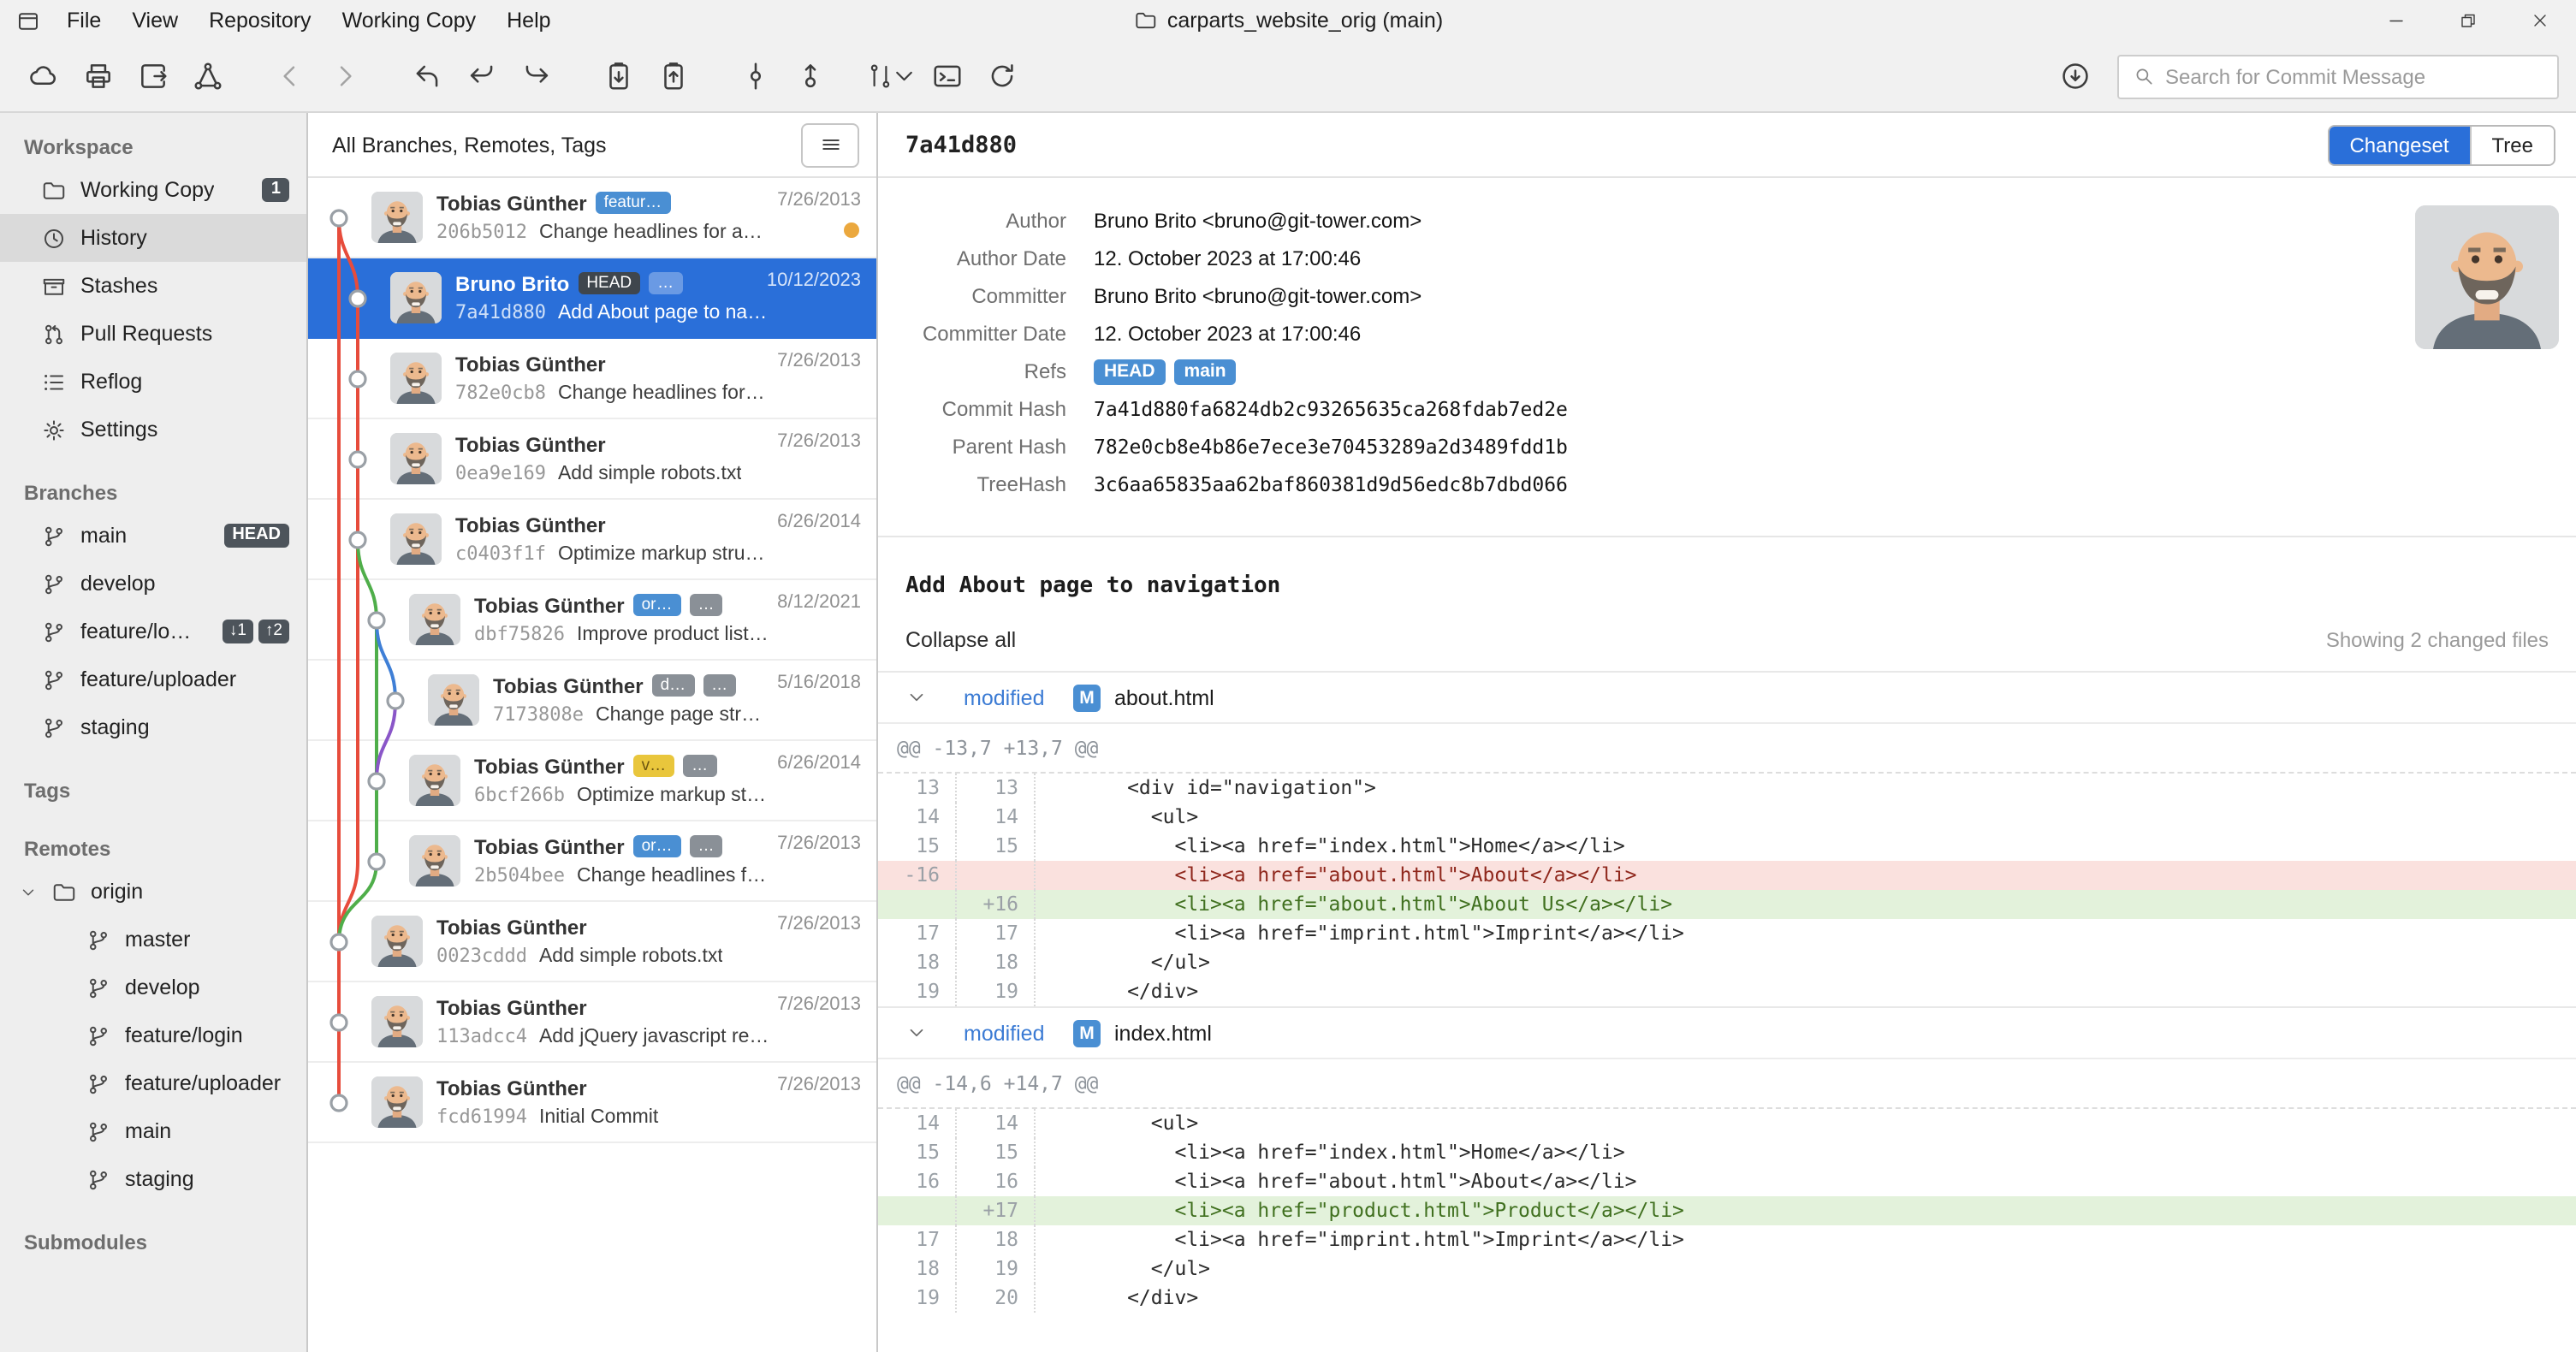 This screenshot has width=2576, height=1352. I want to click on sidebar-branch-feature-uploader: feature/uploader, so click(153, 679).